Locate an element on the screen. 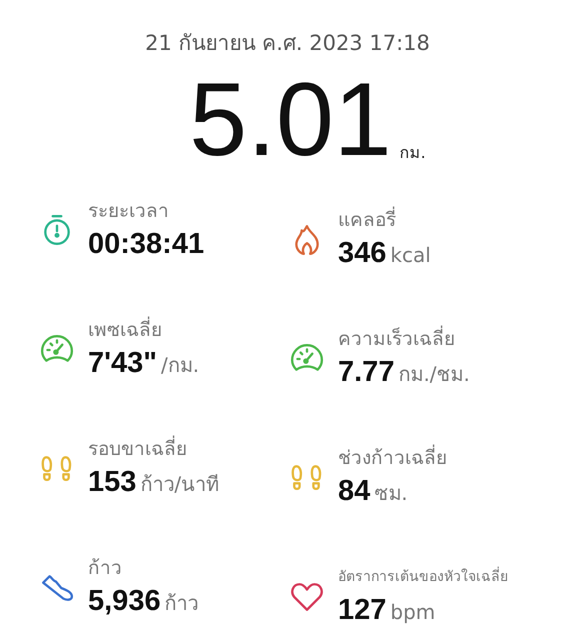 This screenshot has height=640, width=575. stat-value: 7.77 is located at coordinates (366, 372).